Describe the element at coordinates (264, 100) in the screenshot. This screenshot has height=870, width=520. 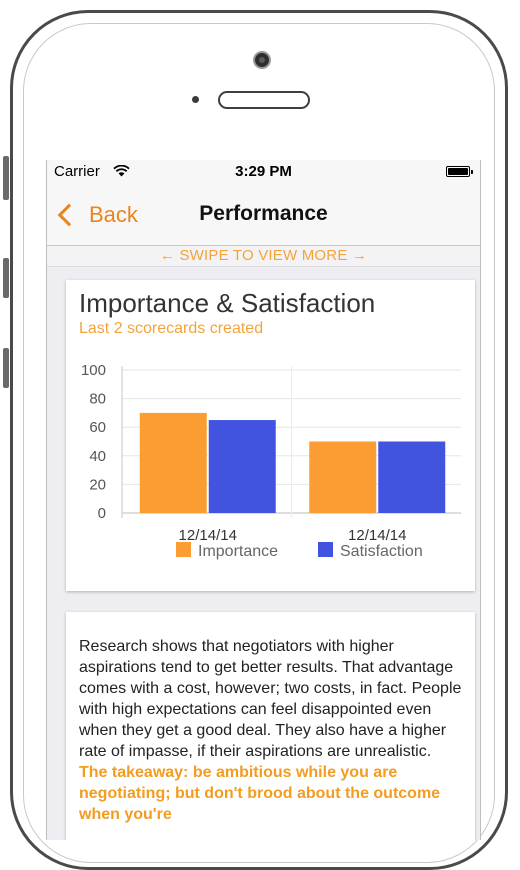
I see `earpiece-speaker` at that location.